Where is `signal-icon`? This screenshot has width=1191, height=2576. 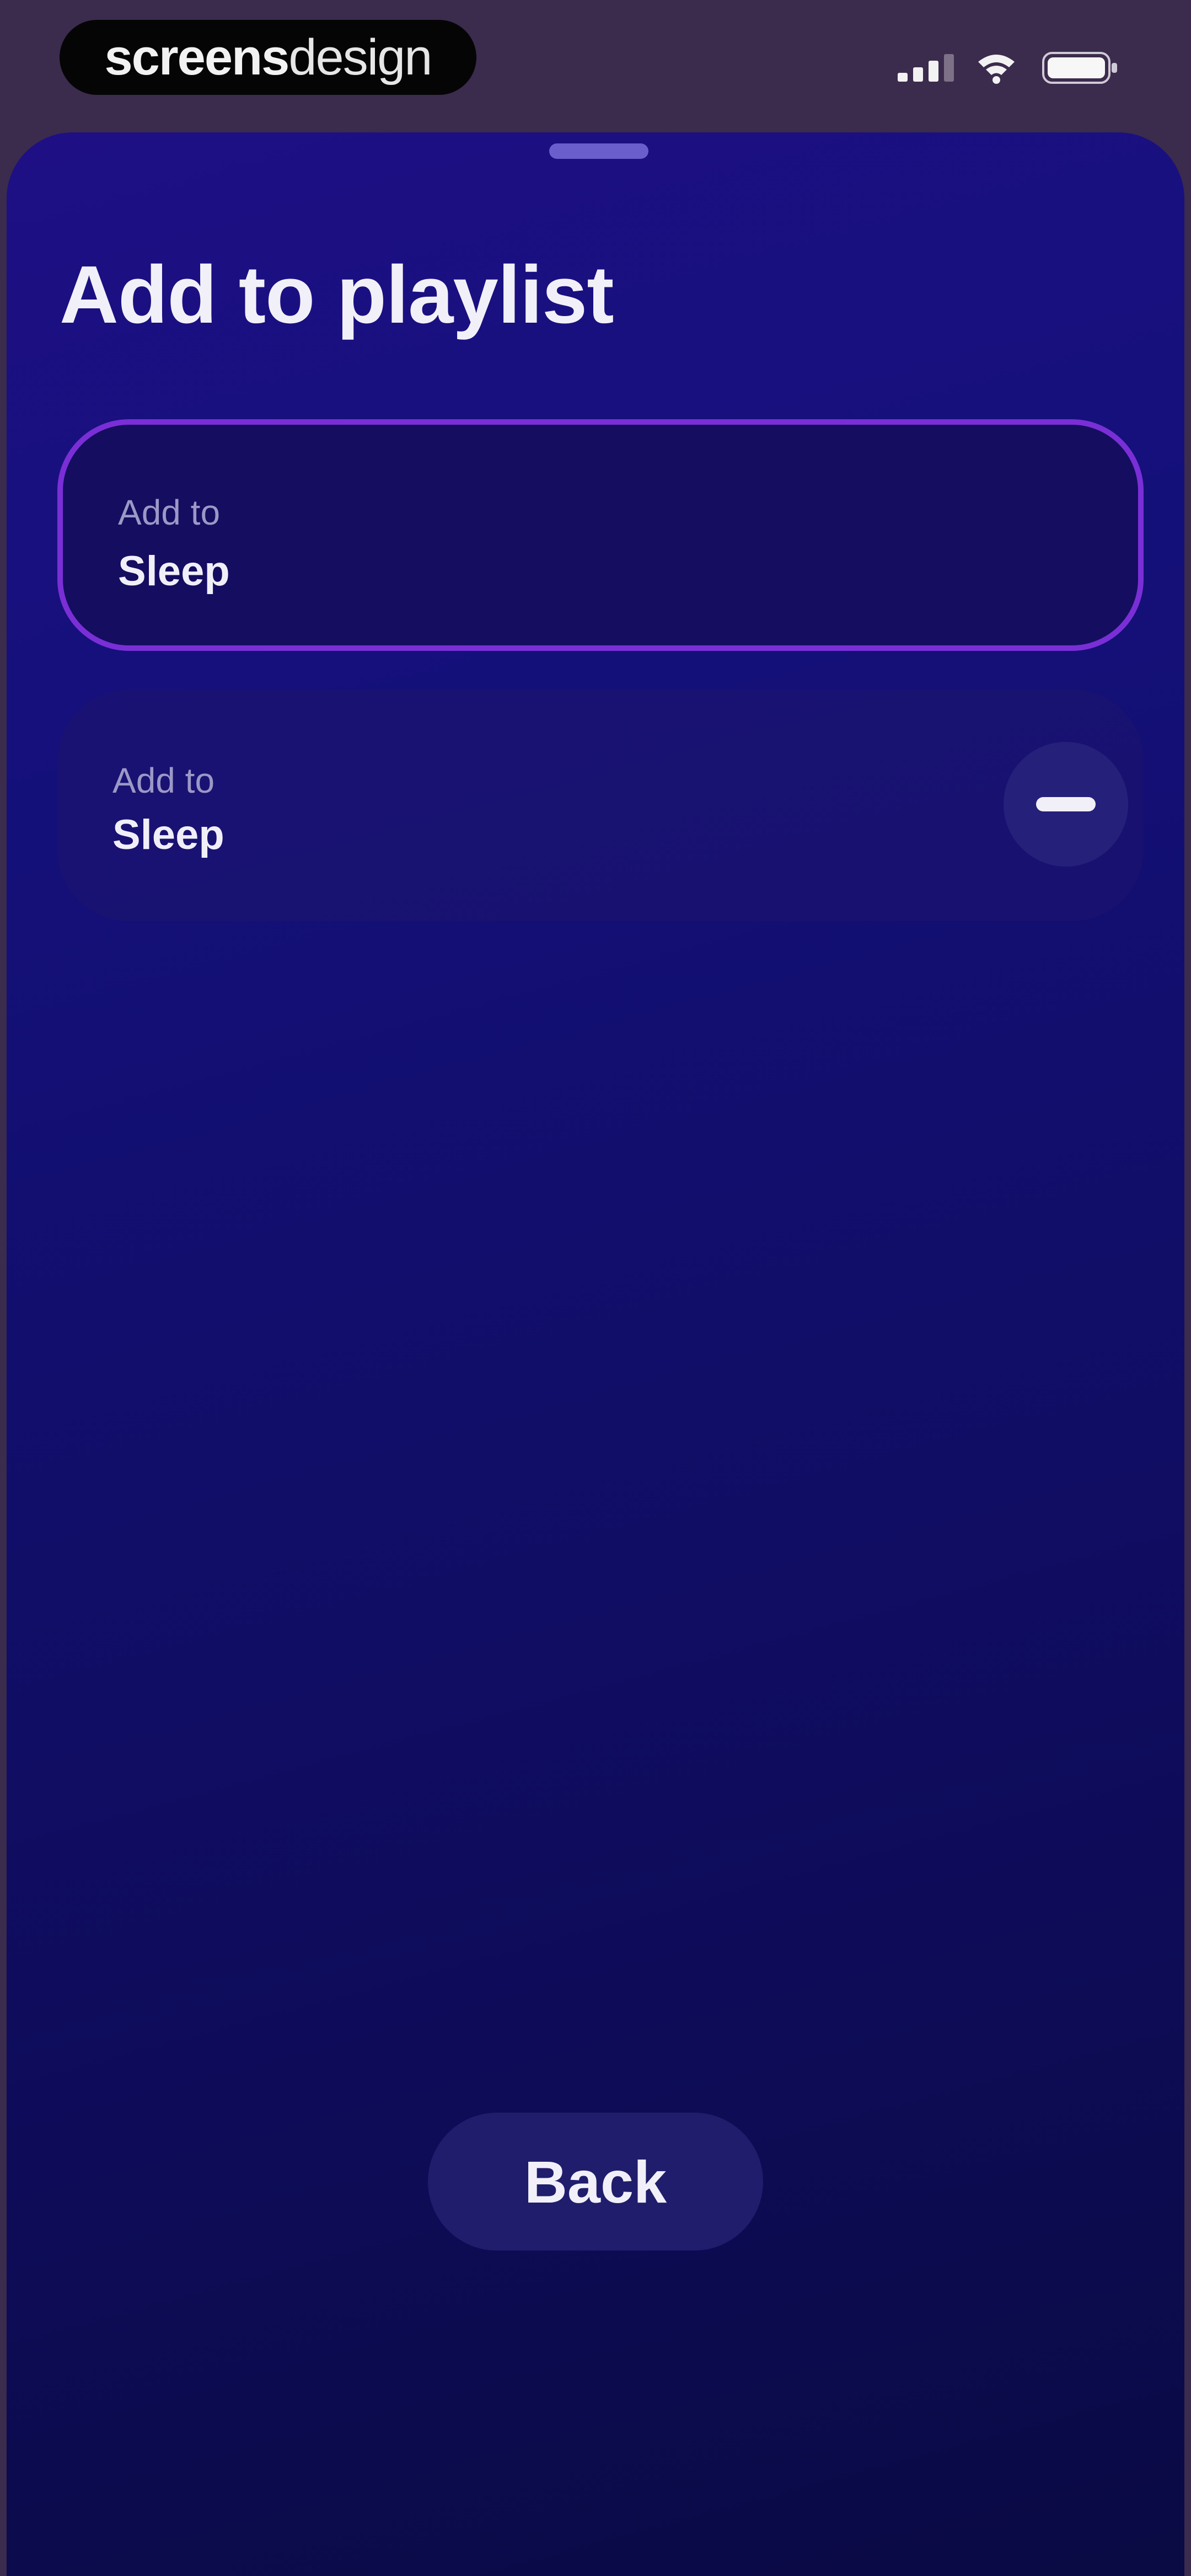 signal-icon is located at coordinates (926, 68).